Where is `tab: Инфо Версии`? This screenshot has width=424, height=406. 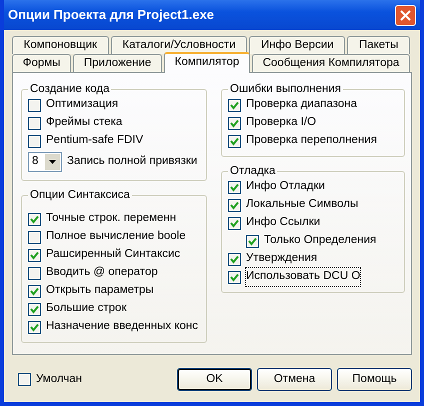 tab: Инфо Версии is located at coordinates (297, 45).